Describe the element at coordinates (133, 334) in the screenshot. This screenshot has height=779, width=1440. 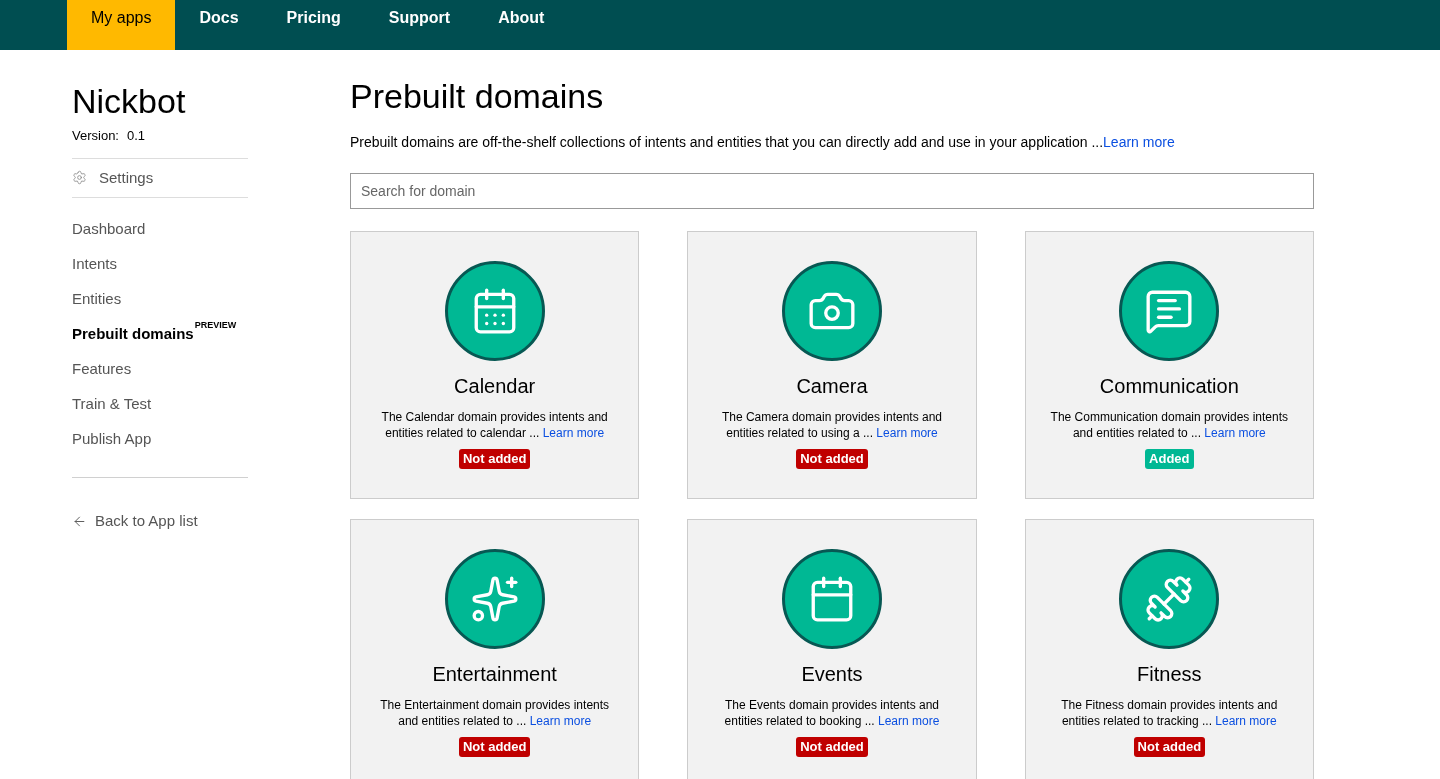
I see `sidebar-item: Prebuilt domains` at that location.